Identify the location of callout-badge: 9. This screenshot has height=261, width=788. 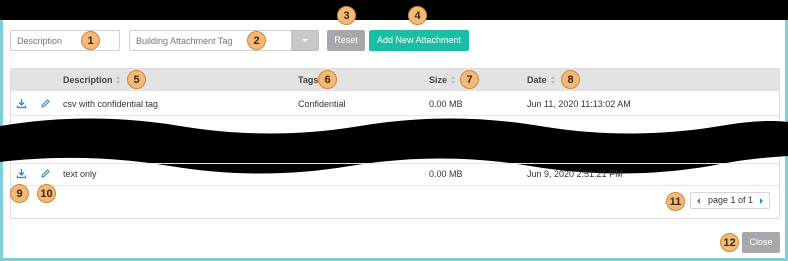
(19, 193).